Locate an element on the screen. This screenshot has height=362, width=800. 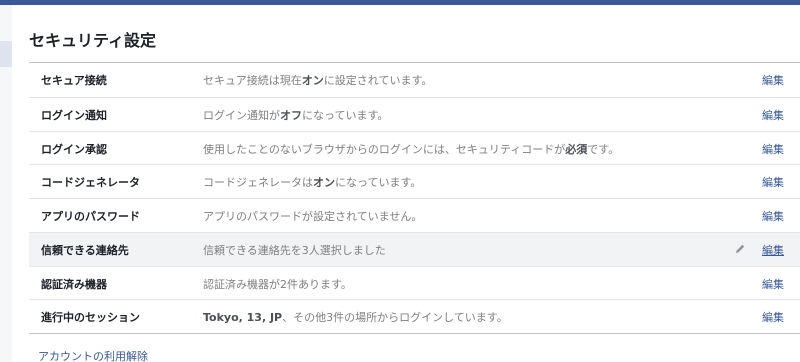
setting-value: Tokyo, 13, JP、その他3件の場所からログインしています。 is located at coordinates (355, 317).